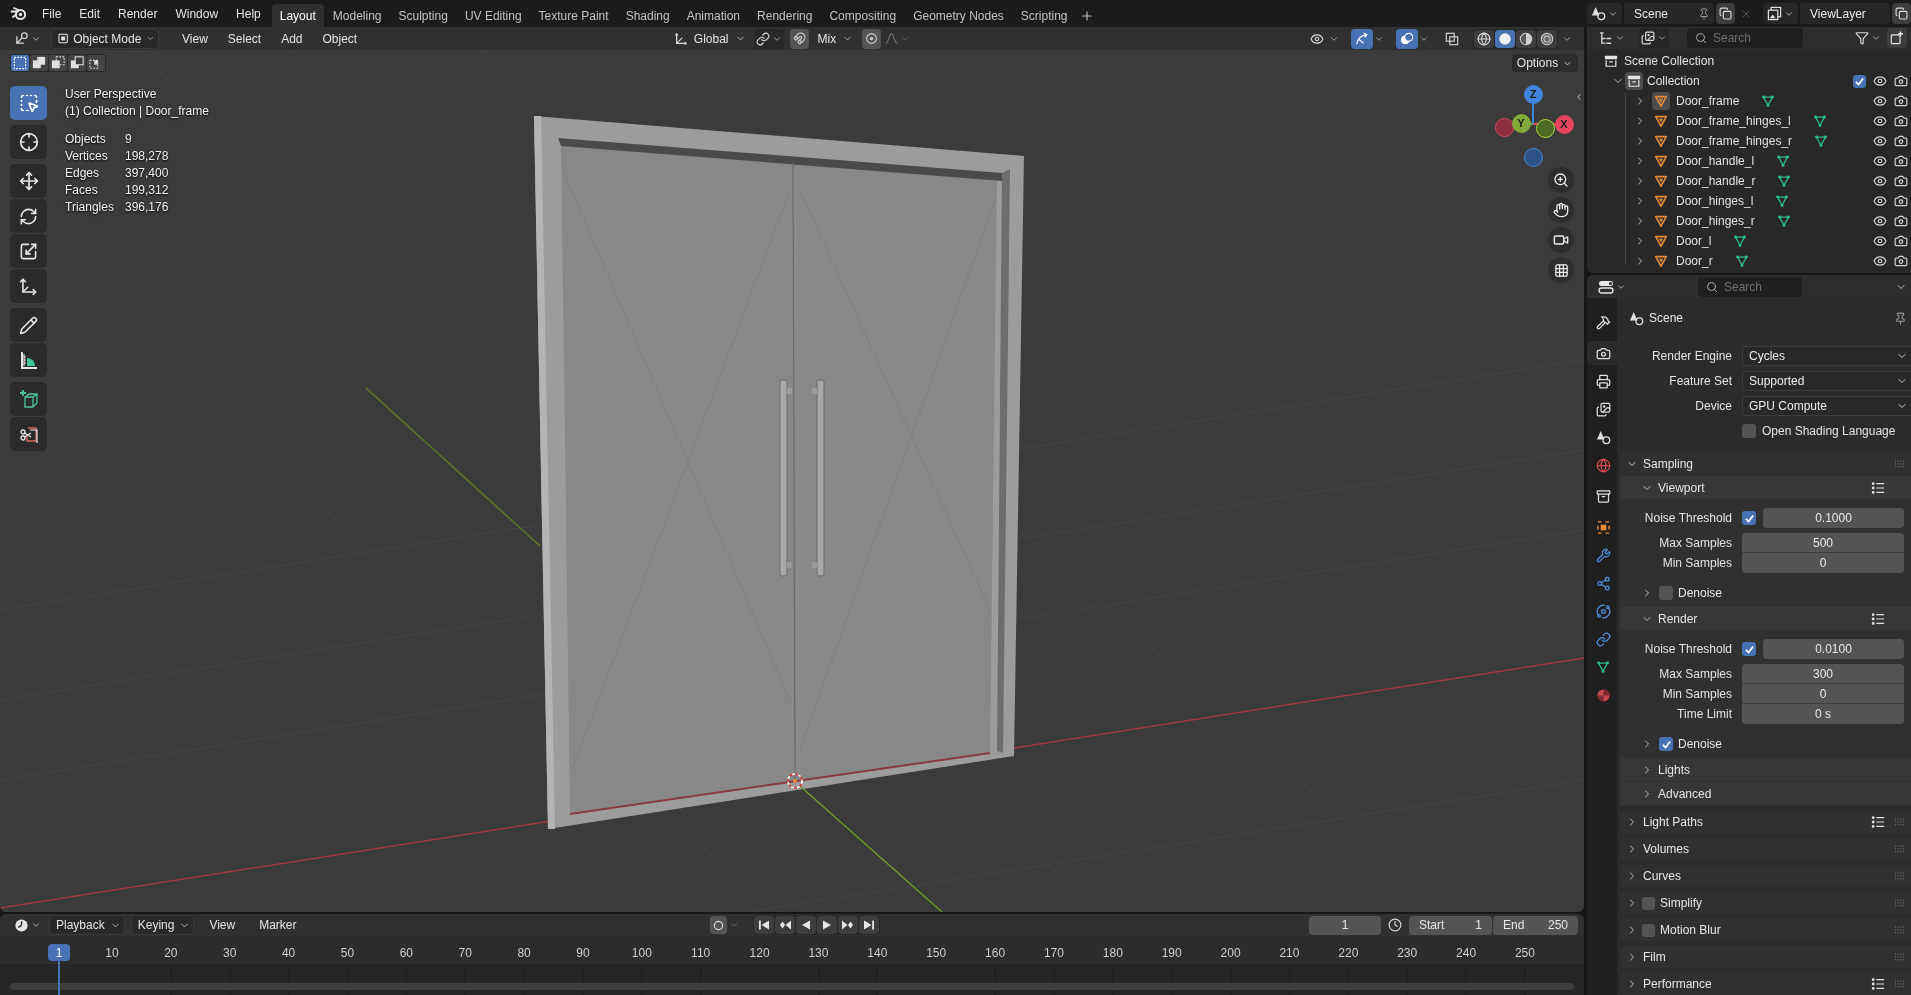 This screenshot has width=1911, height=995. What do you see at coordinates (1521, 123) in the screenshot?
I see `y-axis-handle: Y` at bounding box center [1521, 123].